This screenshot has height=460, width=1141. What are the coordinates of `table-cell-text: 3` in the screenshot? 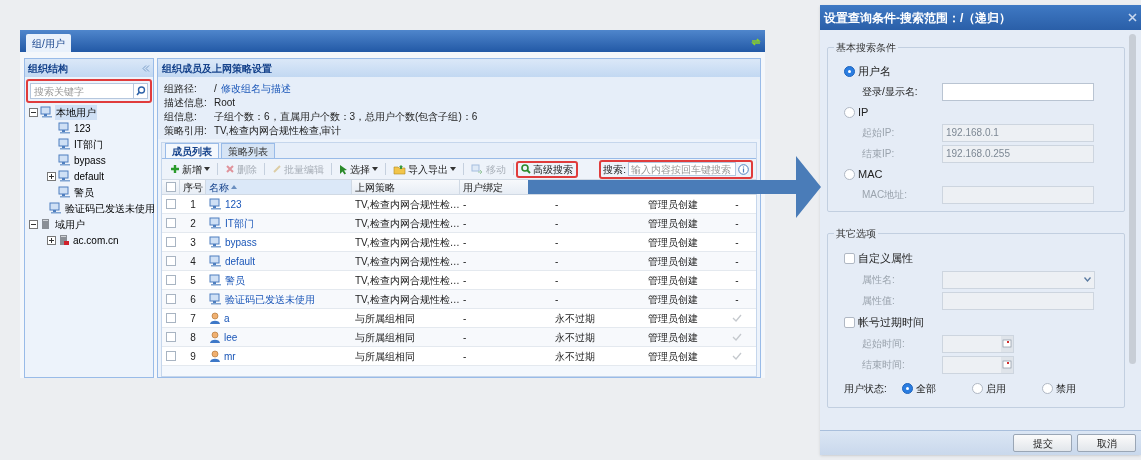 It's located at (193, 242).